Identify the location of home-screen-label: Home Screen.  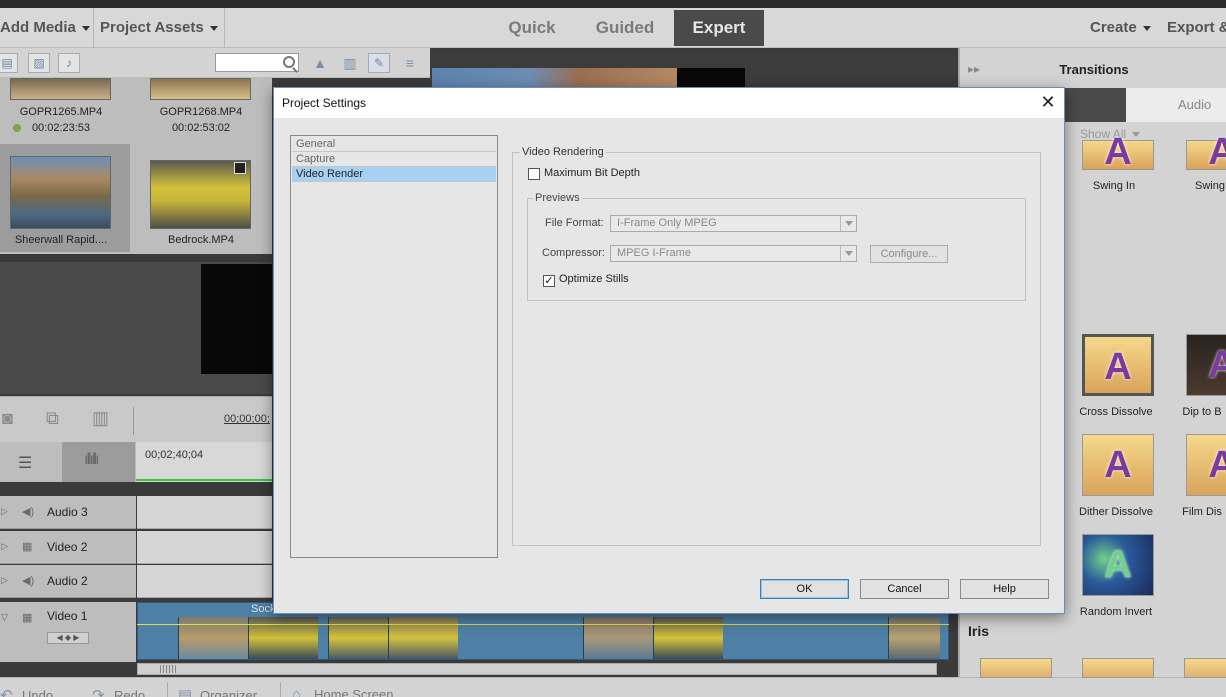
(354, 692).